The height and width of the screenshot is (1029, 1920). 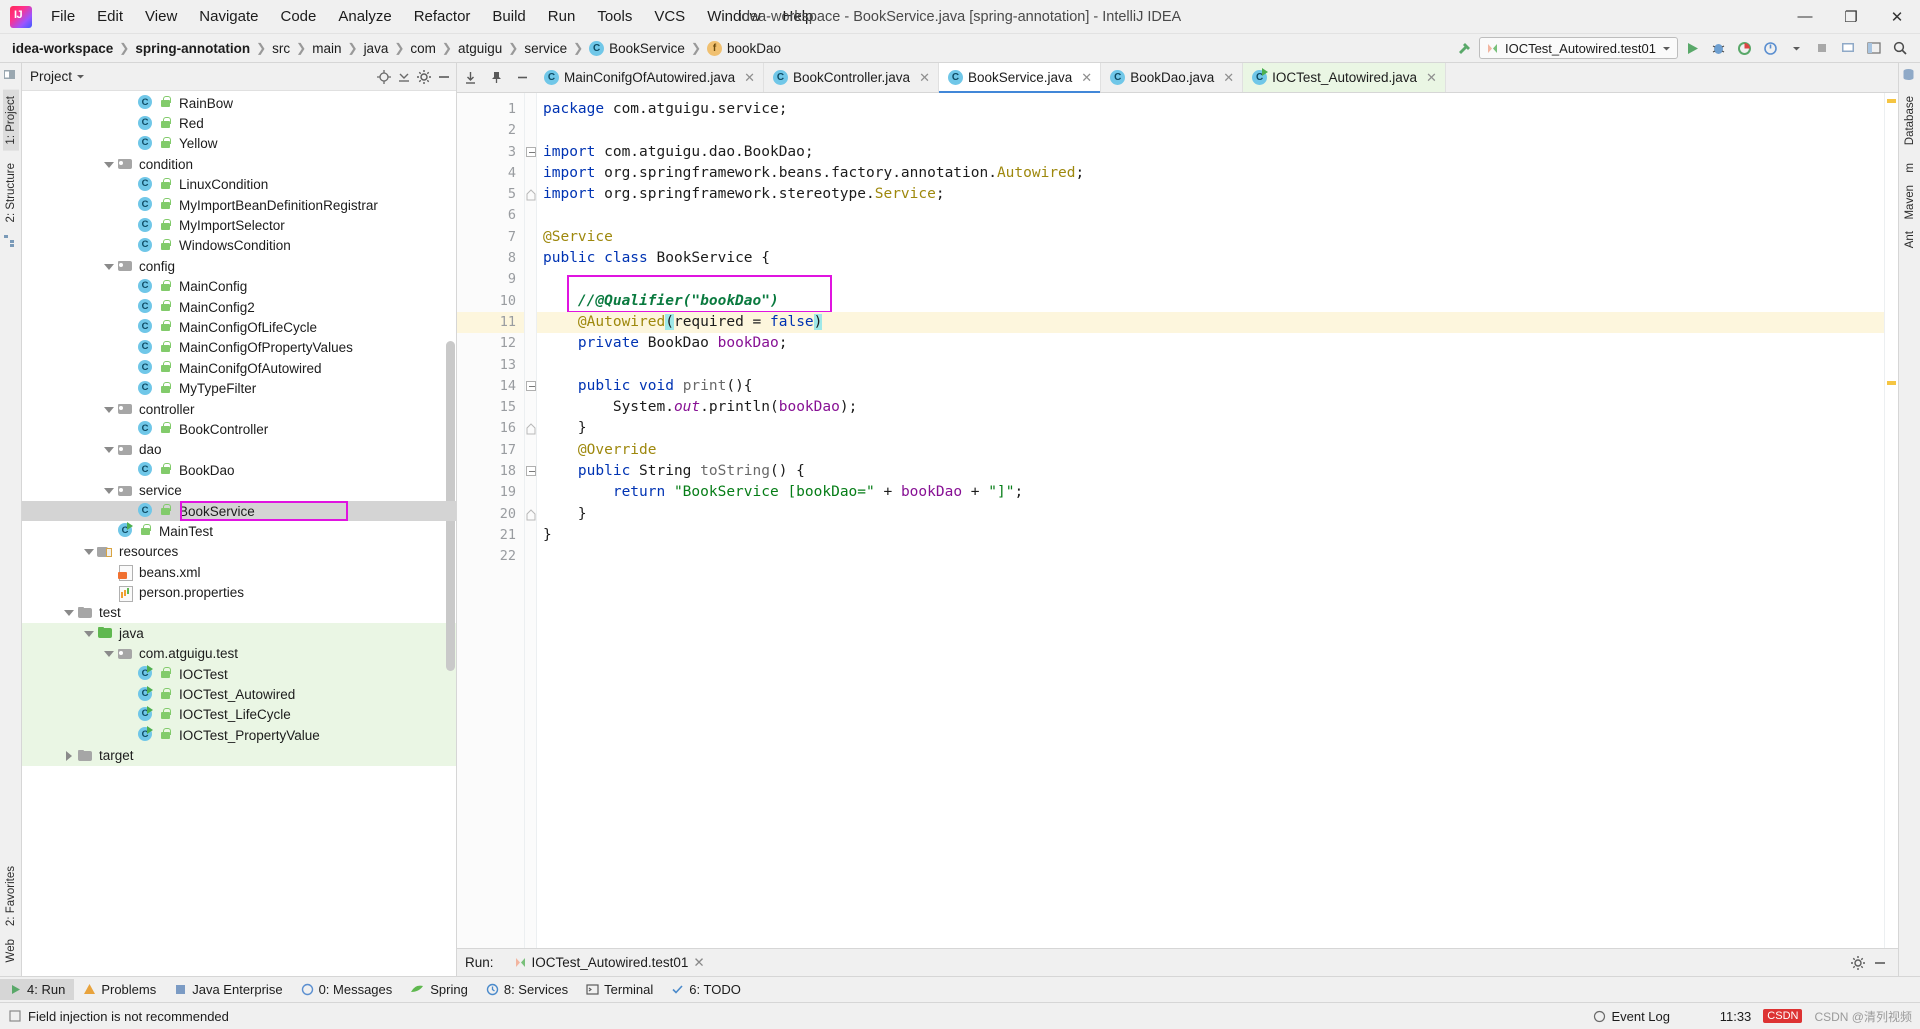 What do you see at coordinates (239, 592) in the screenshot?
I see `tree-item-person-properties: person.properties` at bounding box center [239, 592].